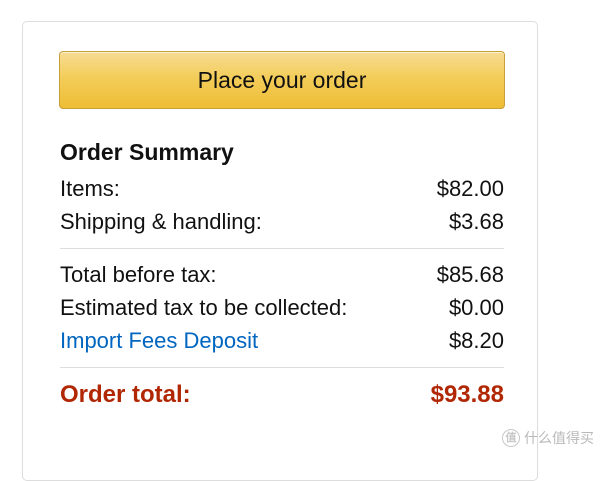  I want to click on order-total-label: Order total:, so click(125, 395).